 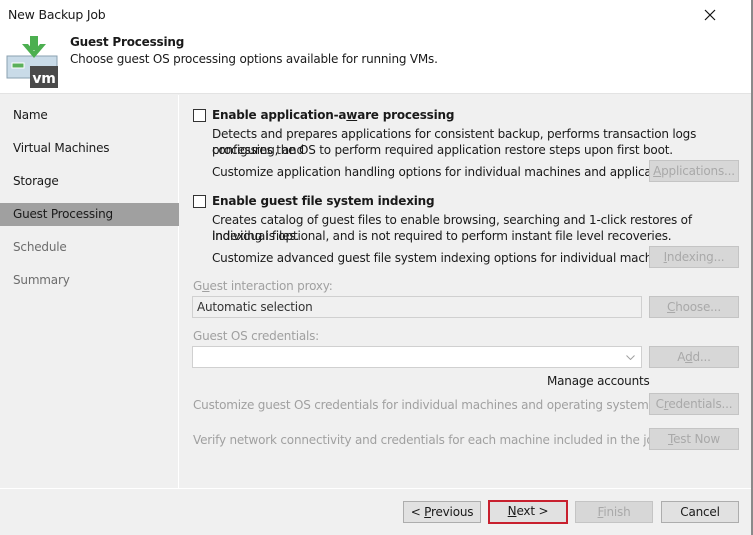 I want to click on sidebar-item-summary: Summary, so click(x=89, y=280).